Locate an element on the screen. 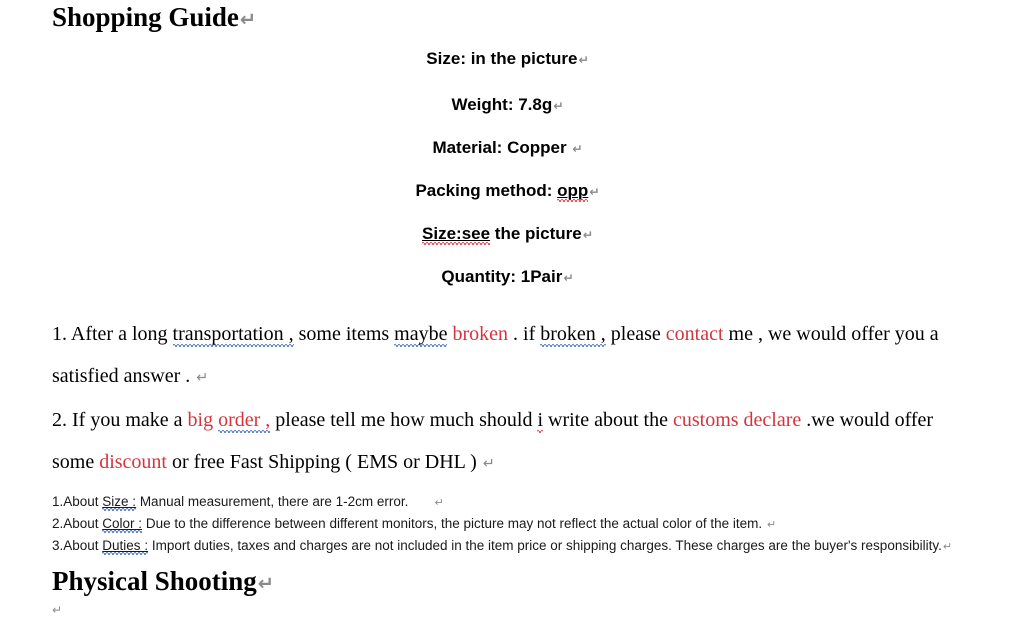  page-title: Shopping Guide↵ is located at coordinates (507, 17).